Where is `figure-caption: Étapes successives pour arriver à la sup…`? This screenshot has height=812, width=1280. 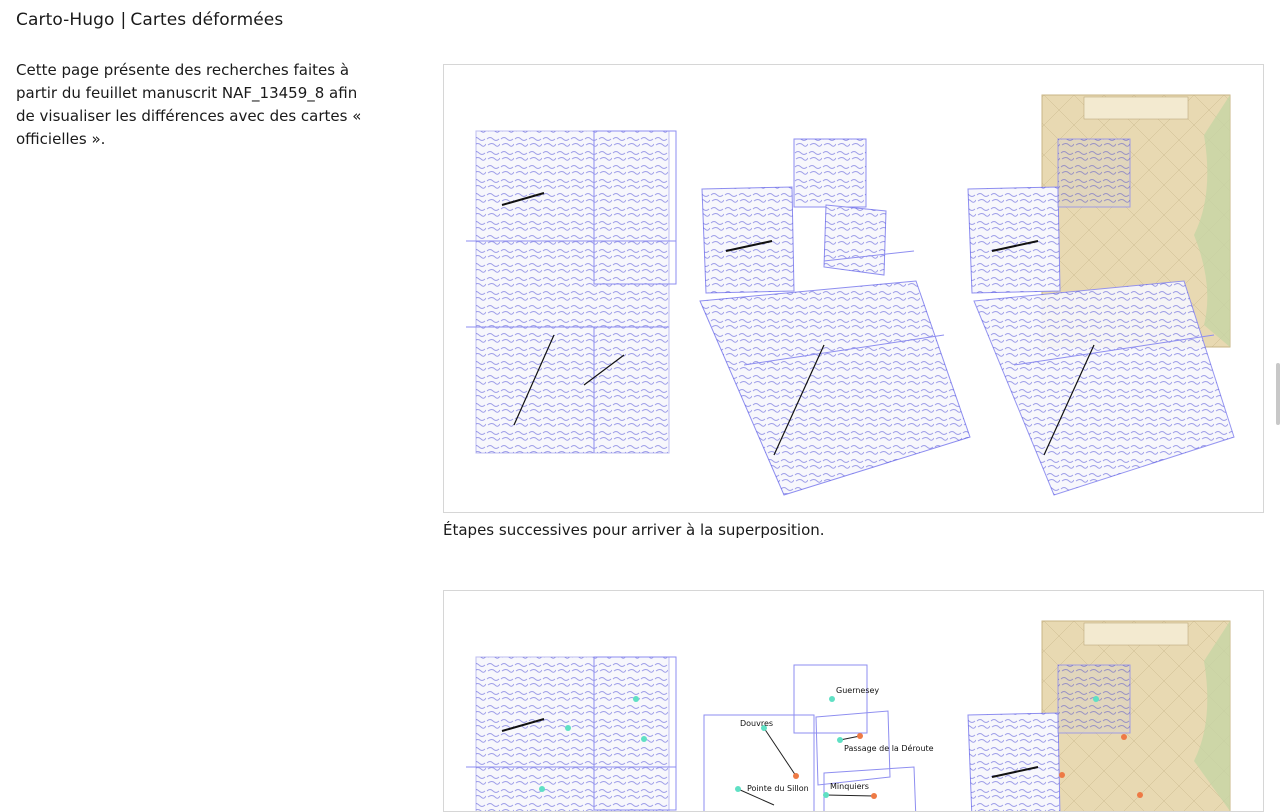
figure-caption: Étapes successives pour arriver à la sup… is located at coordinates (634, 530).